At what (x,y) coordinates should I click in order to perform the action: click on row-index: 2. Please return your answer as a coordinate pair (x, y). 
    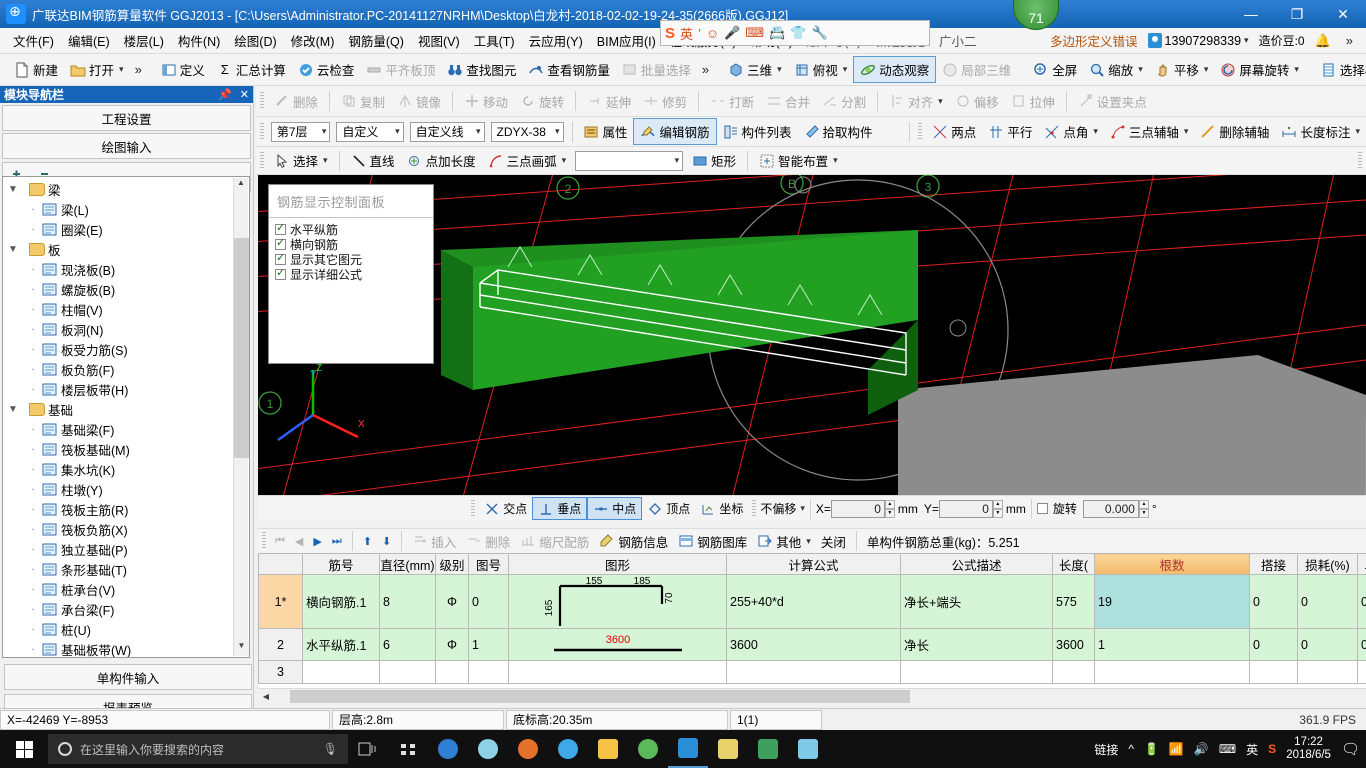
    Looking at the image, I should click on (280, 644).